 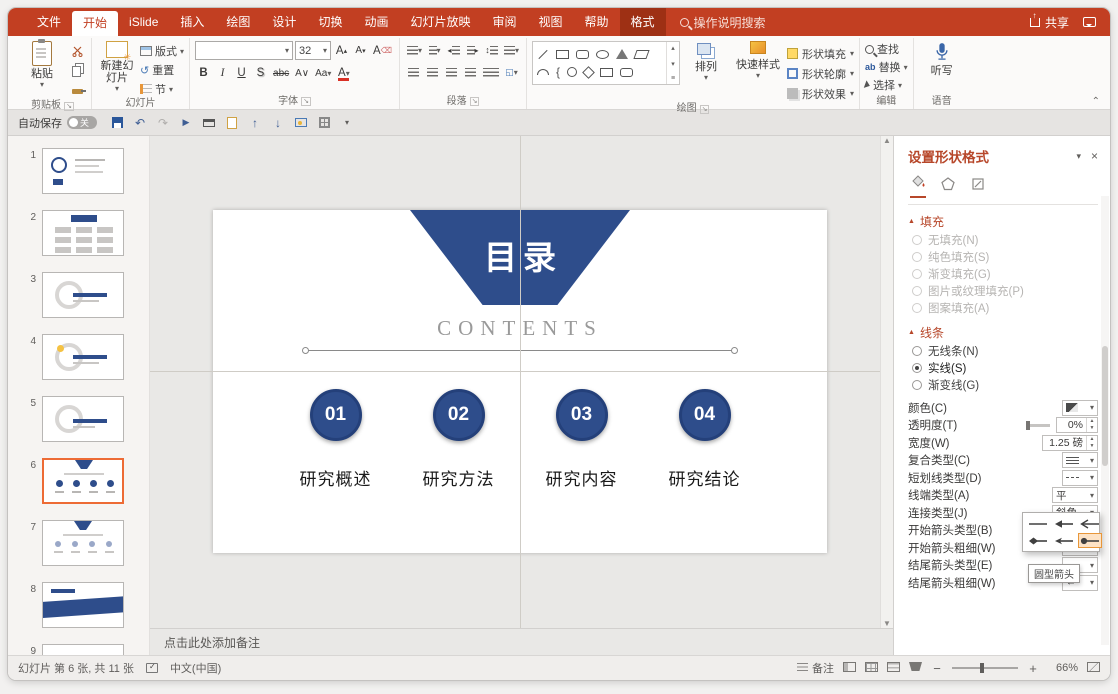 I want to click on align-center-button, so click(x=432, y=72).